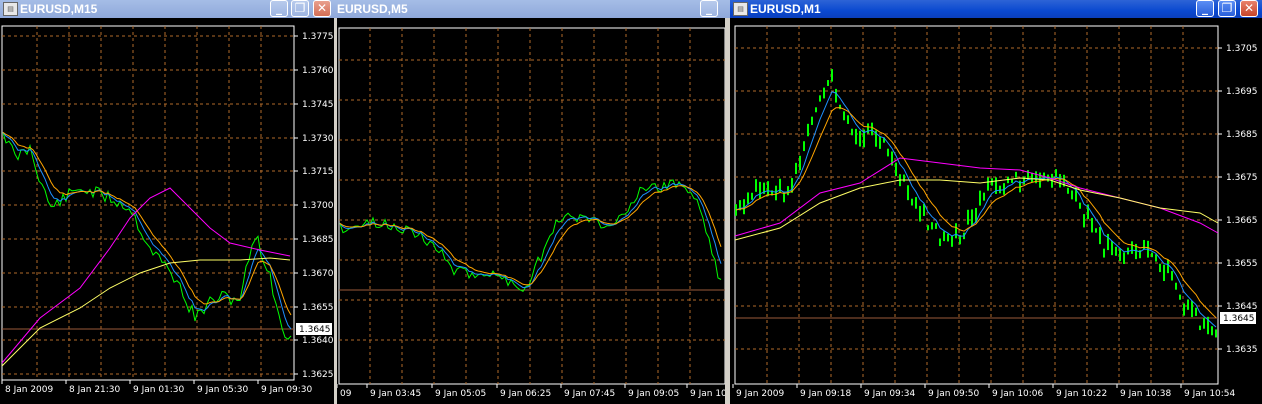 The image size is (1262, 404). Describe the element at coordinates (890, 394) in the screenshot. I see `time-tick-label: 9 Jan 09:34` at that location.